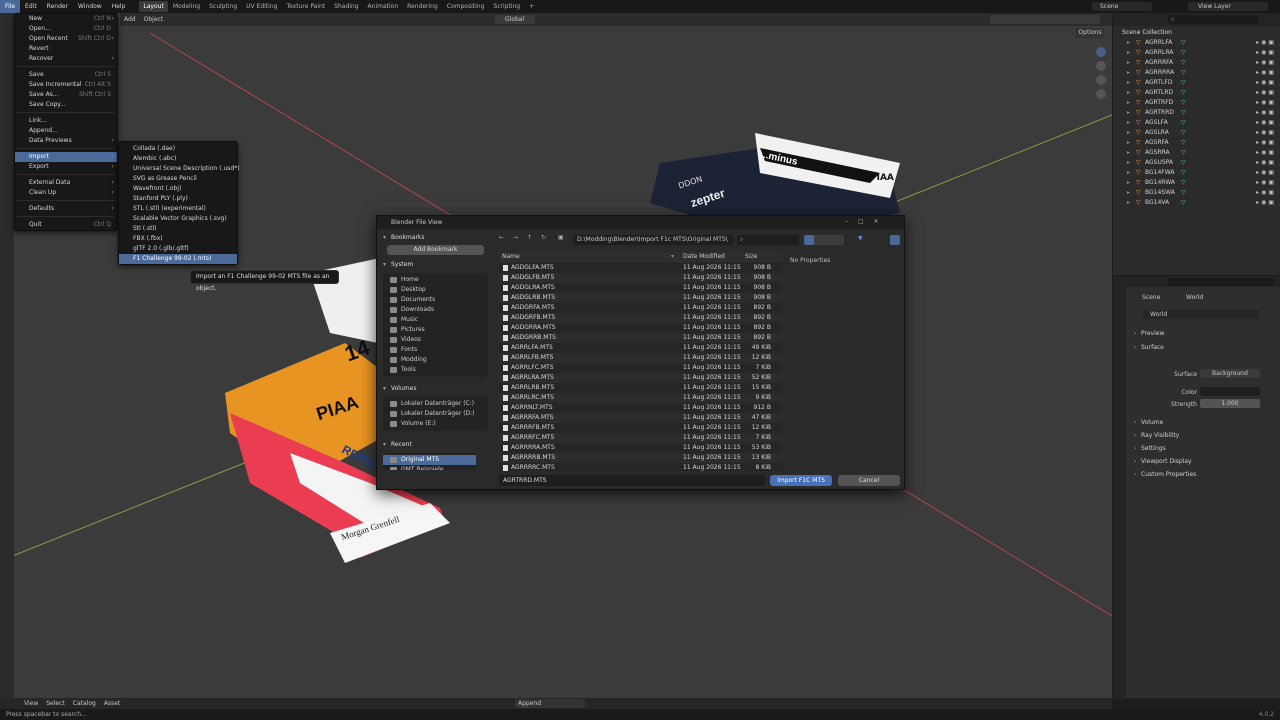  Describe the element at coordinates (178, 209) in the screenshot. I see `import-menu-item: STL (.stl) (experimental)` at that location.